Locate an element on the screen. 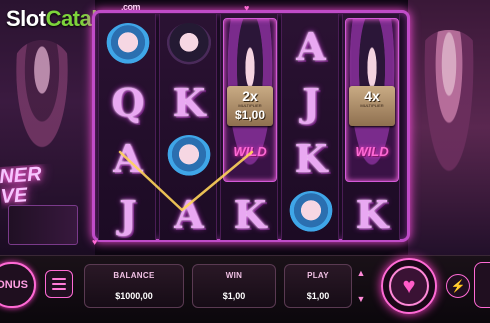  letter-symbol: Q is located at coordinates (128, 102).